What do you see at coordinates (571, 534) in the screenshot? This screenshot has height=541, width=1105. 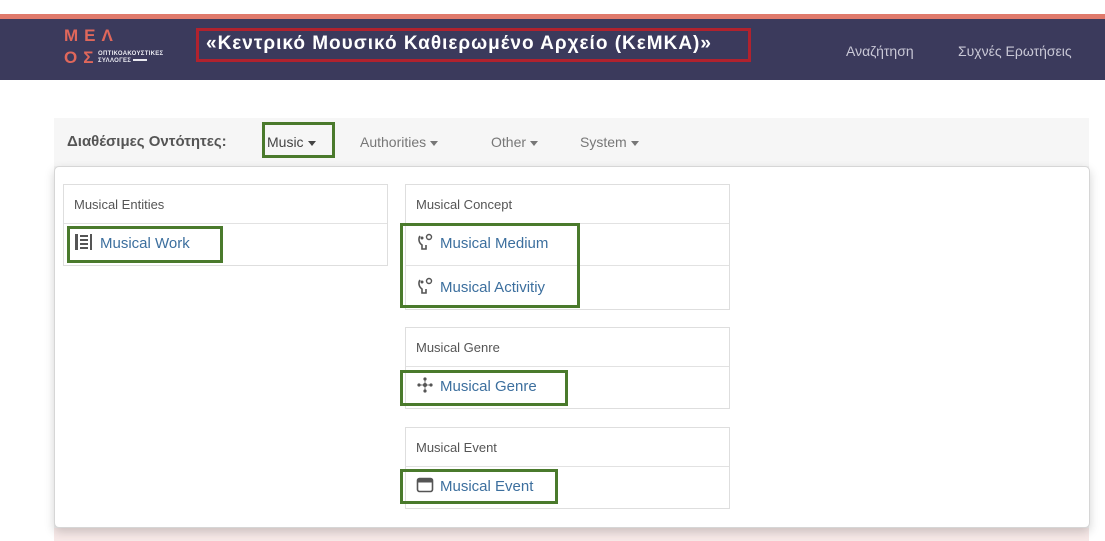 I see `page-background-strip` at bounding box center [571, 534].